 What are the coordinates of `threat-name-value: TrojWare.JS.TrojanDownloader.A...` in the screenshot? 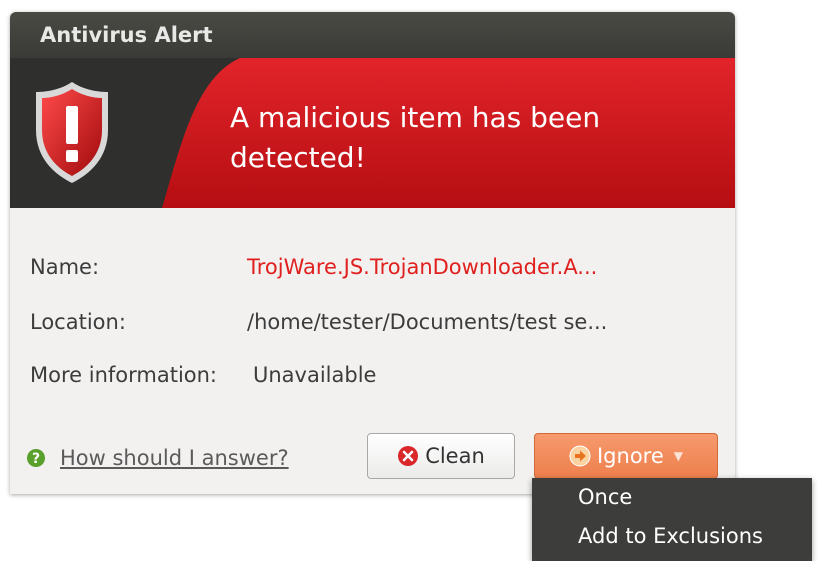 It's located at (422, 267).